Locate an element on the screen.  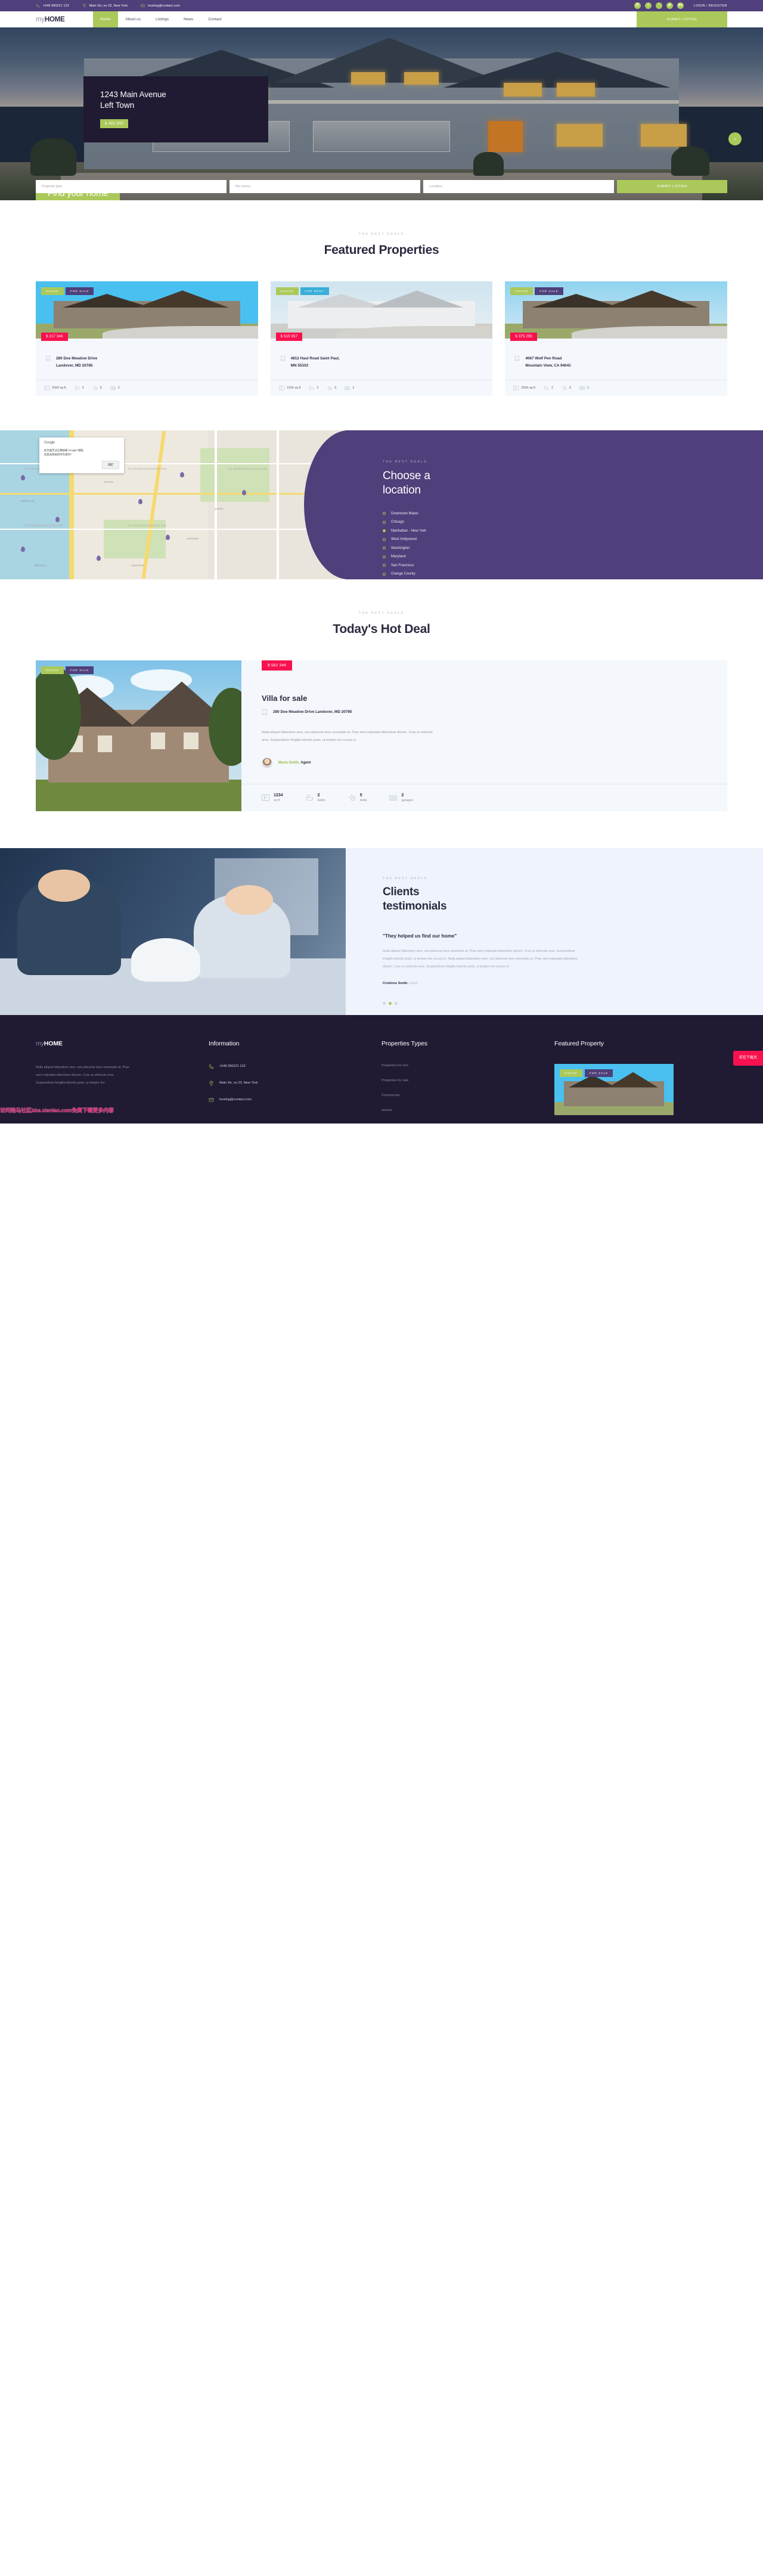
stat-value: 5 is located at coordinates (360, 795).